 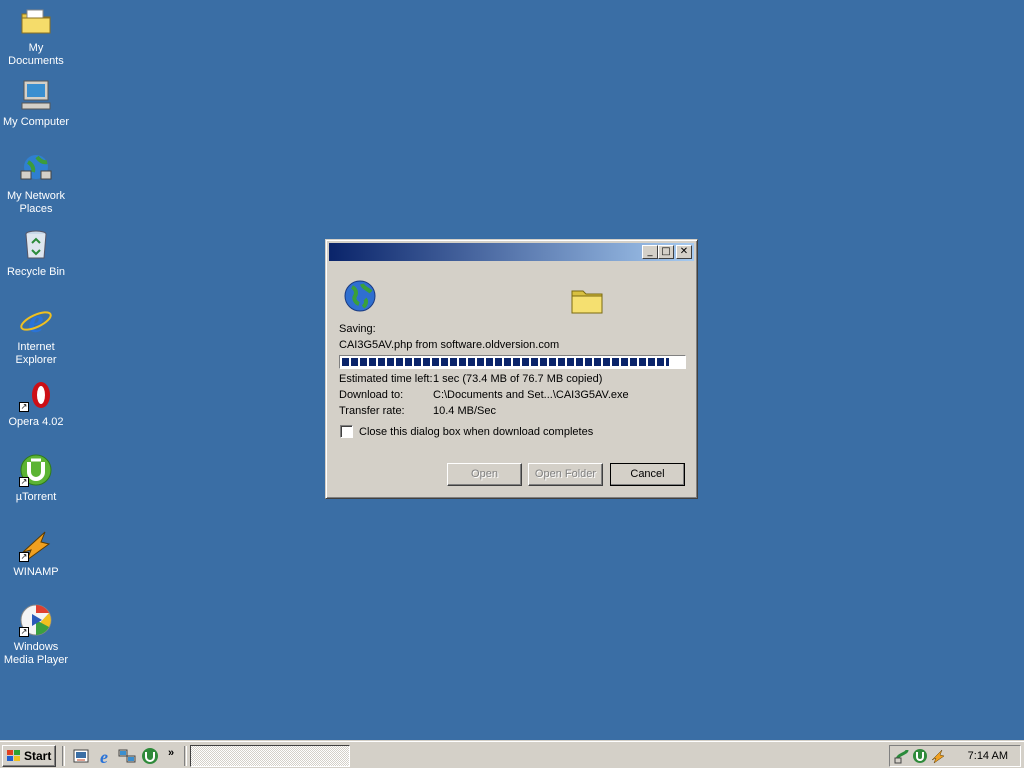 What do you see at coordinates (36, 653) in the screenshot?
I see `desktop-icon-label: Windows Media Player` at bounding box center [36, 653].